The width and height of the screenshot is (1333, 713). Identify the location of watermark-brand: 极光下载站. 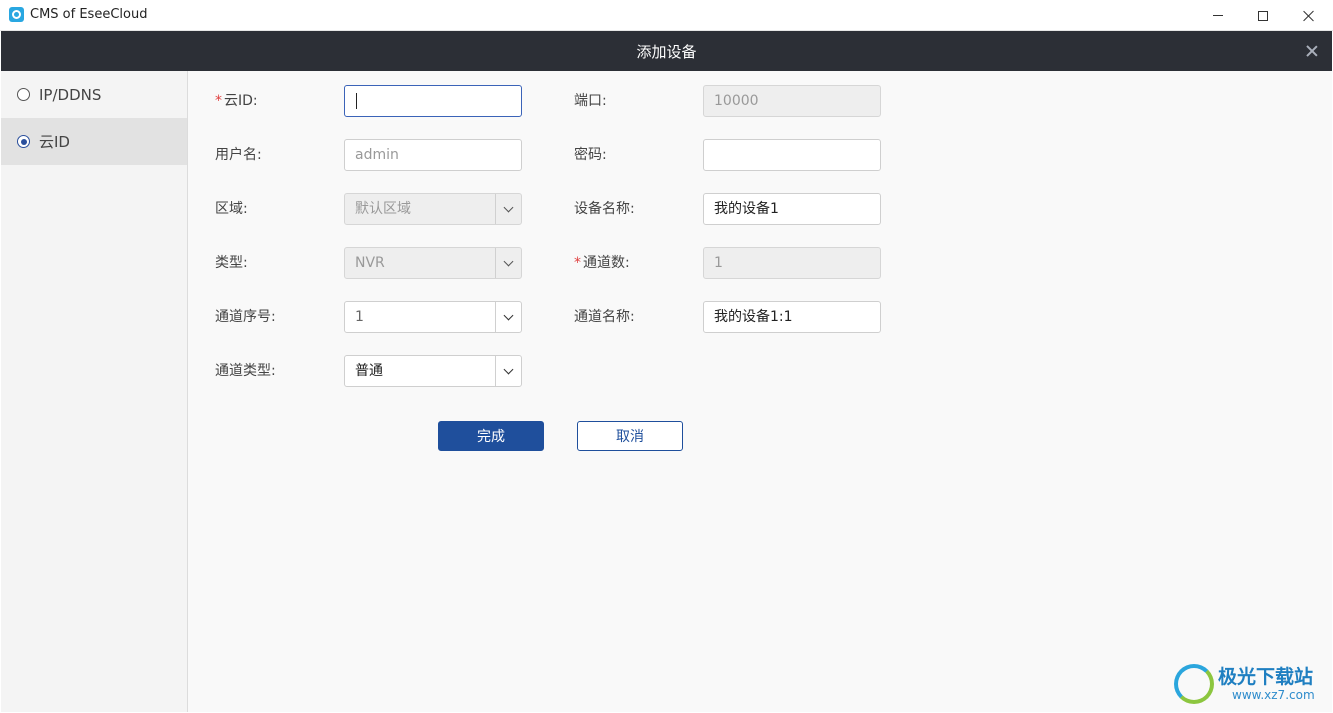
(1266, 677).